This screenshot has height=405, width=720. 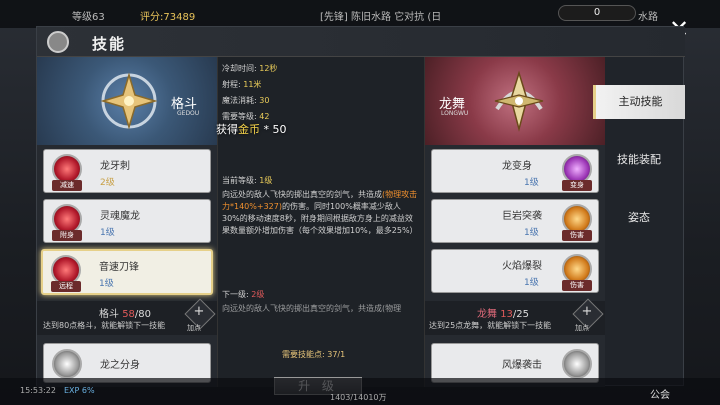 What do you see at coordinates (188, 113) in the screenshot?
I see `hero-subtitle: GEDOU` at bounding box center [188, 113].